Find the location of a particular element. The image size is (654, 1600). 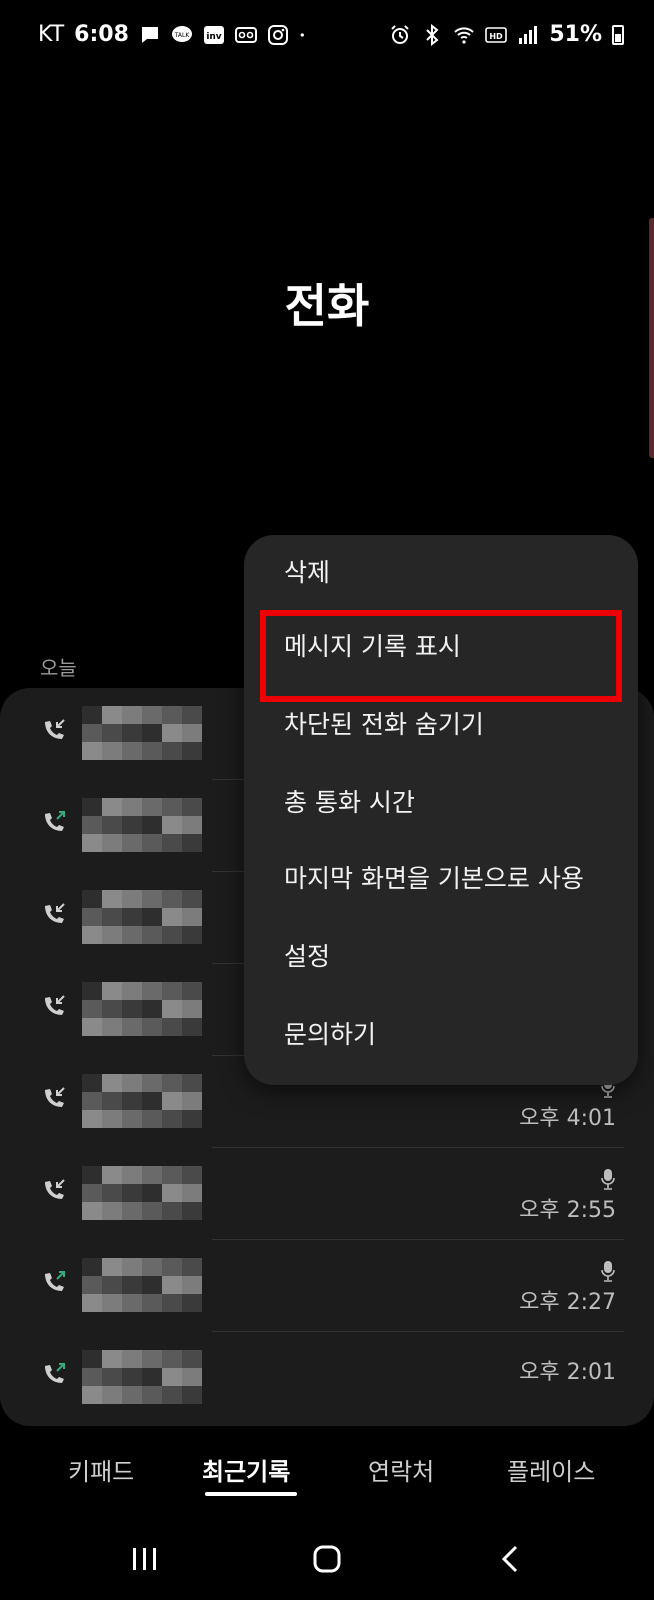

wifi-icon is located at coordinates (464, 35).